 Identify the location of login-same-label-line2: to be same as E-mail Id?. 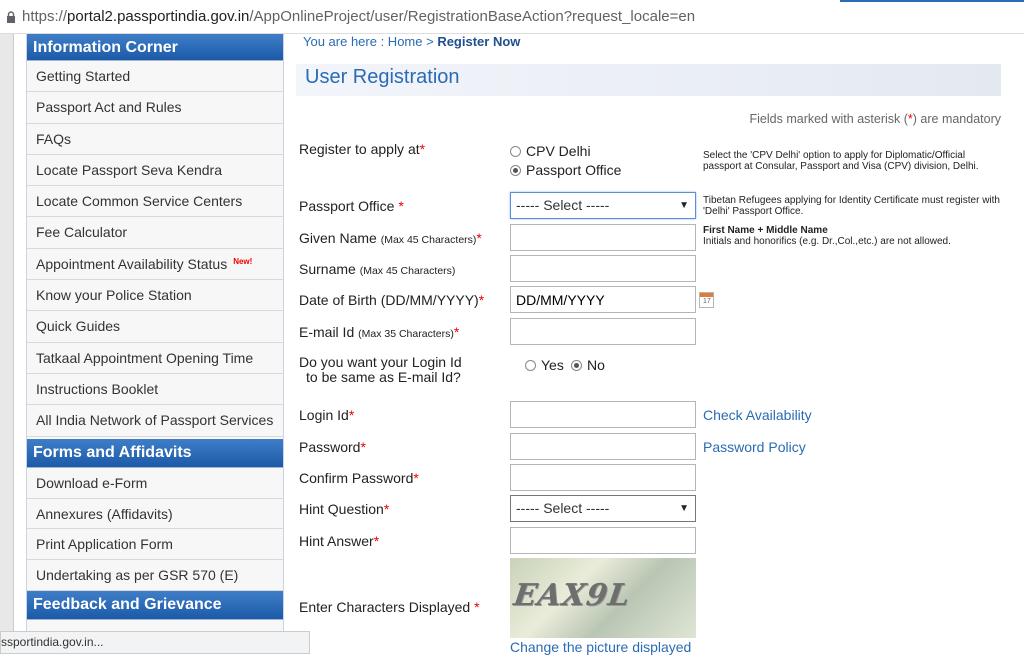
(383, 377).